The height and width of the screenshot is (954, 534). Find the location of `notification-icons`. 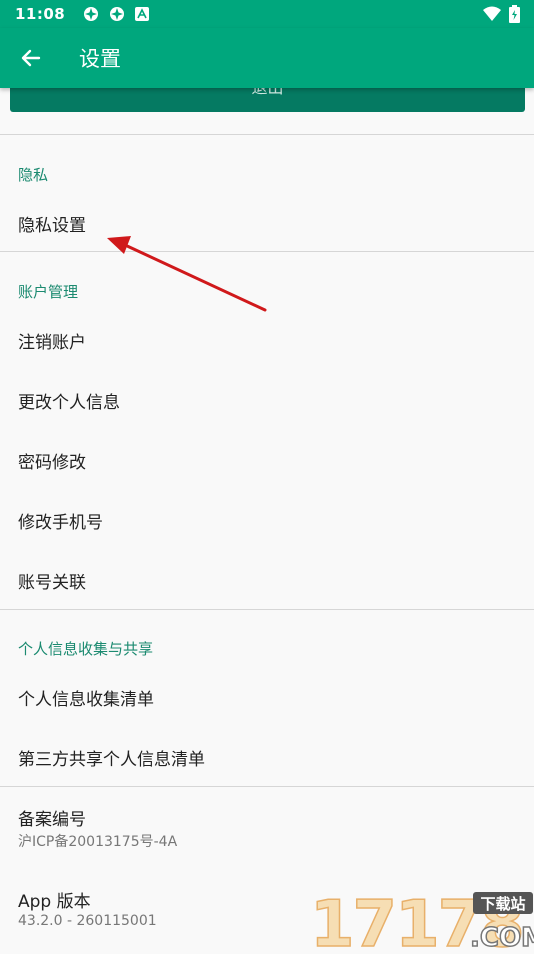

notification-icons is located at coordinates (116, 14).